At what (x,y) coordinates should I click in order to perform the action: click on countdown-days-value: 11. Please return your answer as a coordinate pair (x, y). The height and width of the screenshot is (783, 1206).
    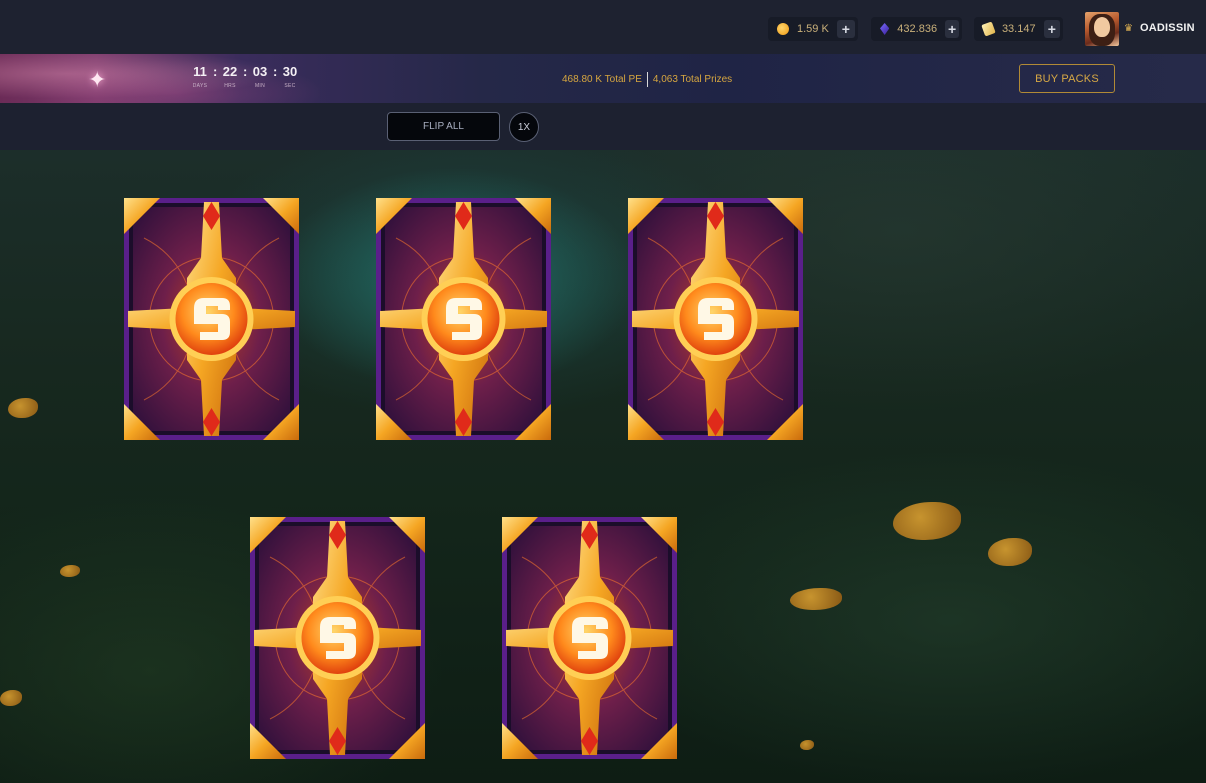
    Looking at the image, I should click on (200, 71).